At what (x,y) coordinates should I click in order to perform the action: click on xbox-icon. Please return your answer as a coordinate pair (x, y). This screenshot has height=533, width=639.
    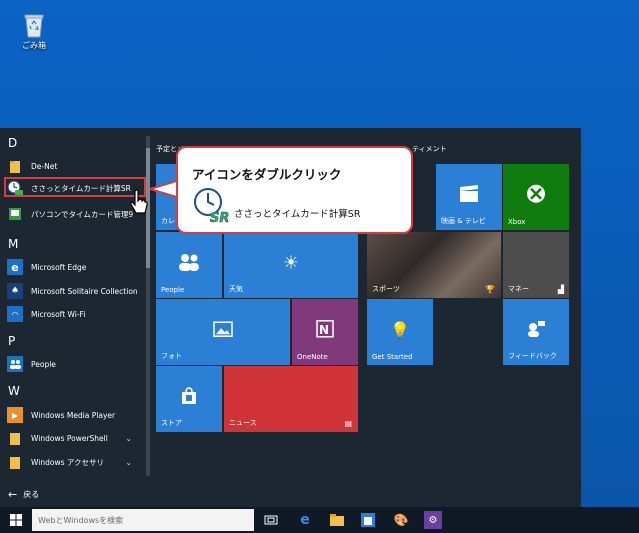
    Looking at the image, I should click on (536, 195).